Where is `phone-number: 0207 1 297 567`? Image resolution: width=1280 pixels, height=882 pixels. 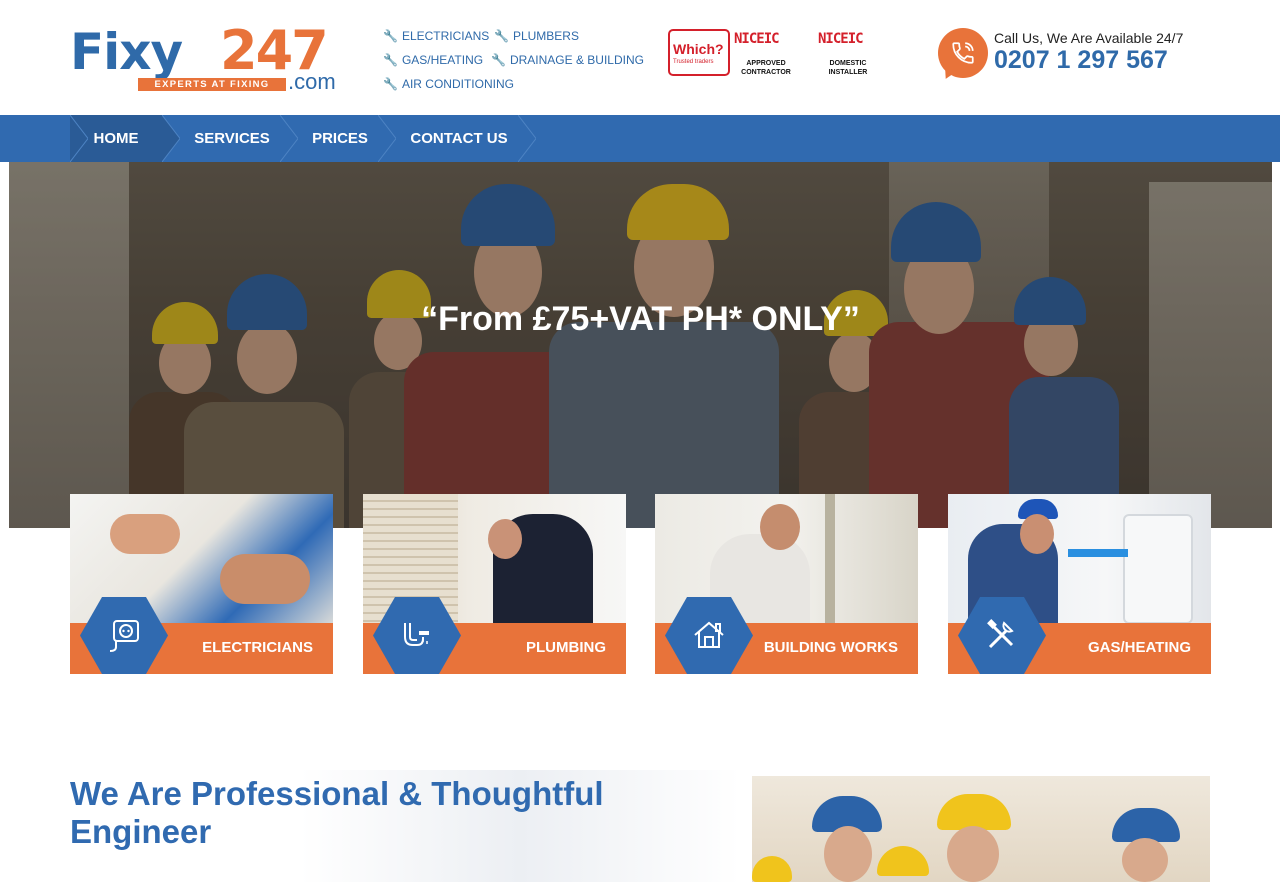 phone-number: 0207 1 297 567 is located at coordinates (1081, 60).